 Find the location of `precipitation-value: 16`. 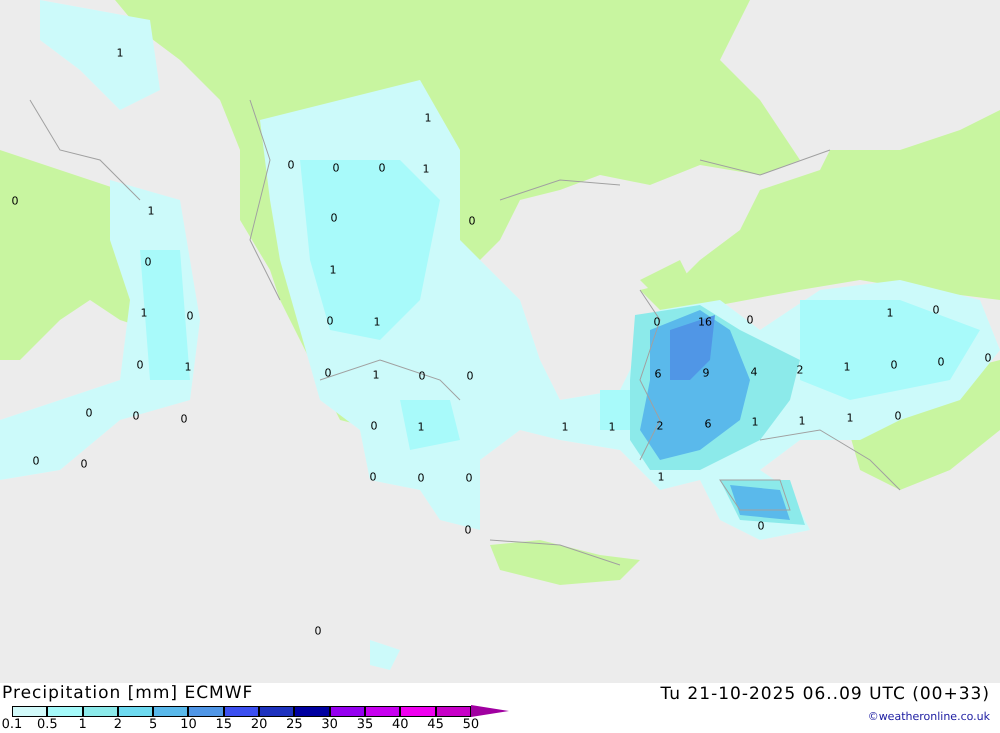

precipitation-value: 16 is located at coordinates (705, 322).